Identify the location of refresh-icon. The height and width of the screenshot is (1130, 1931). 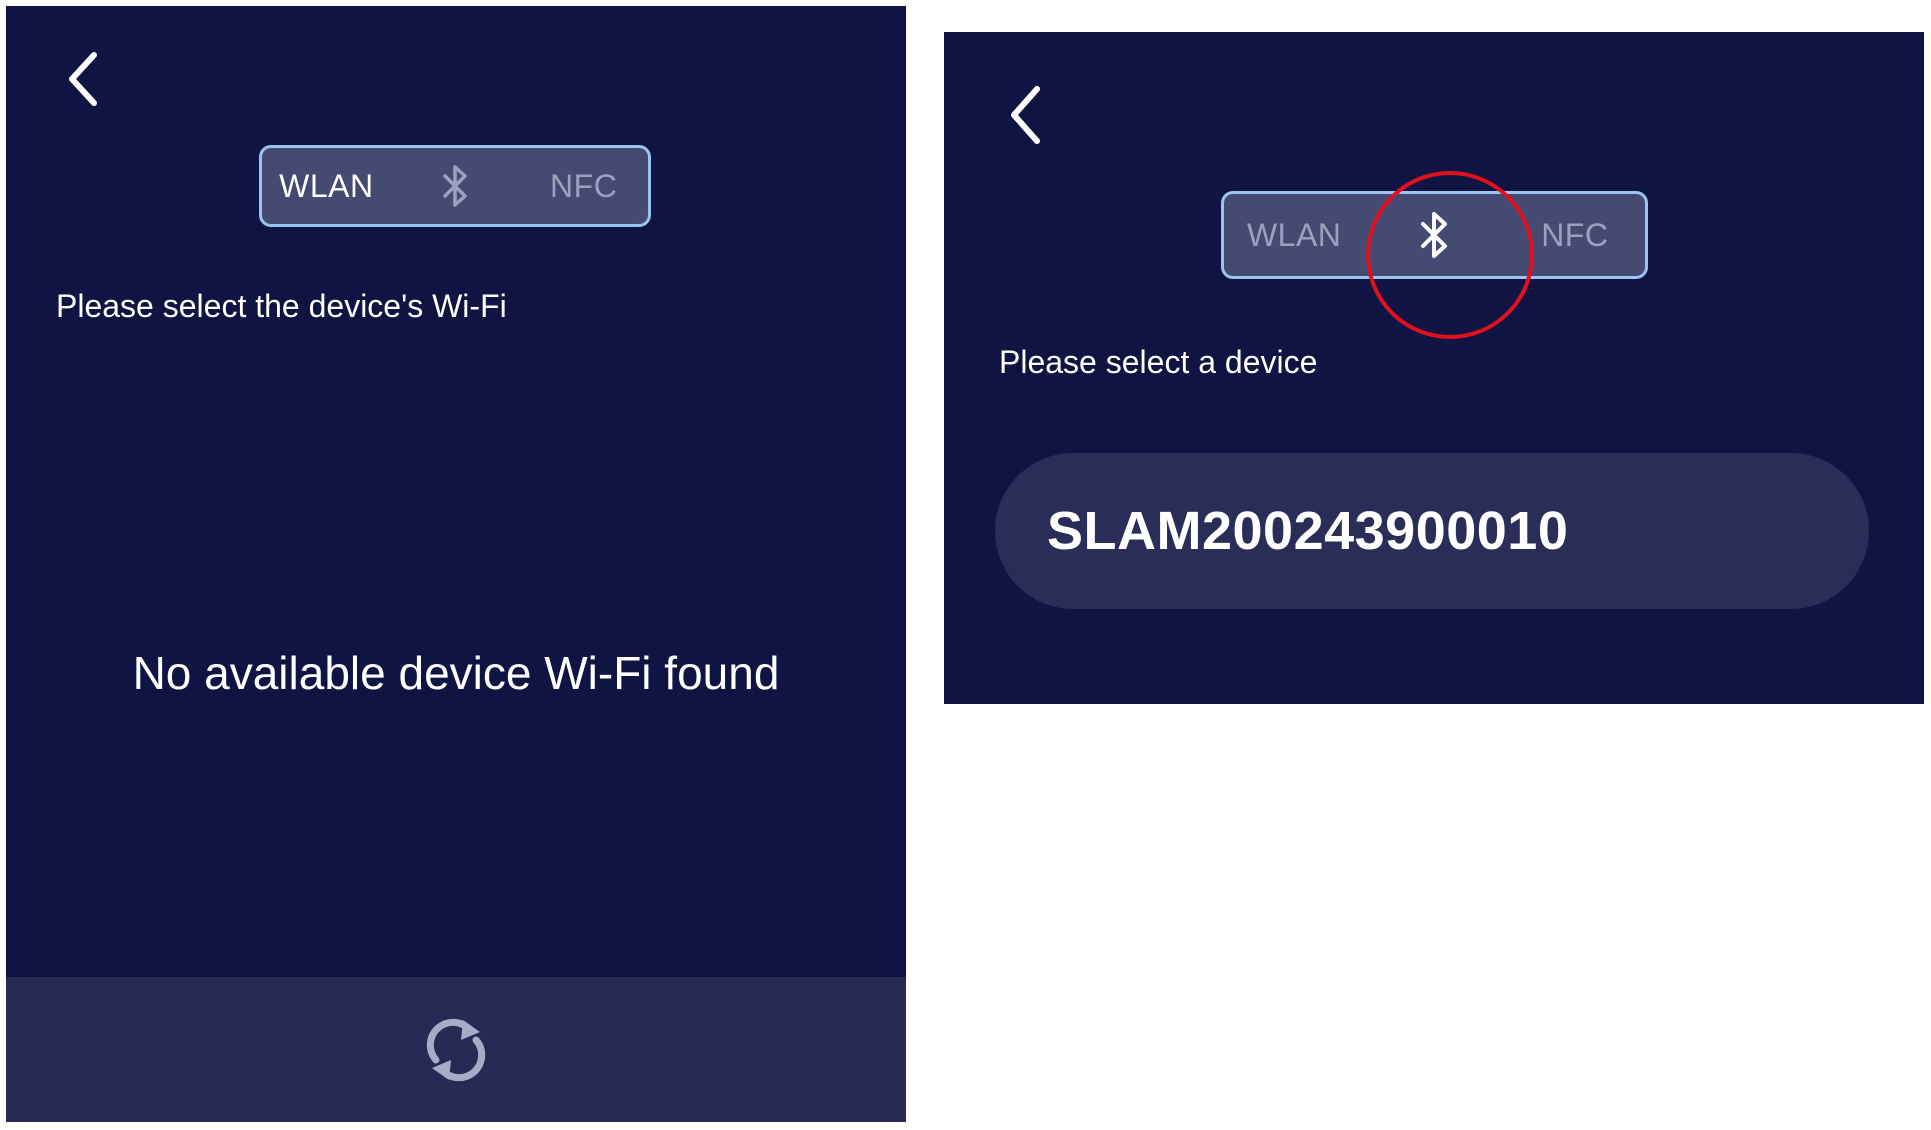
(456, 1049).